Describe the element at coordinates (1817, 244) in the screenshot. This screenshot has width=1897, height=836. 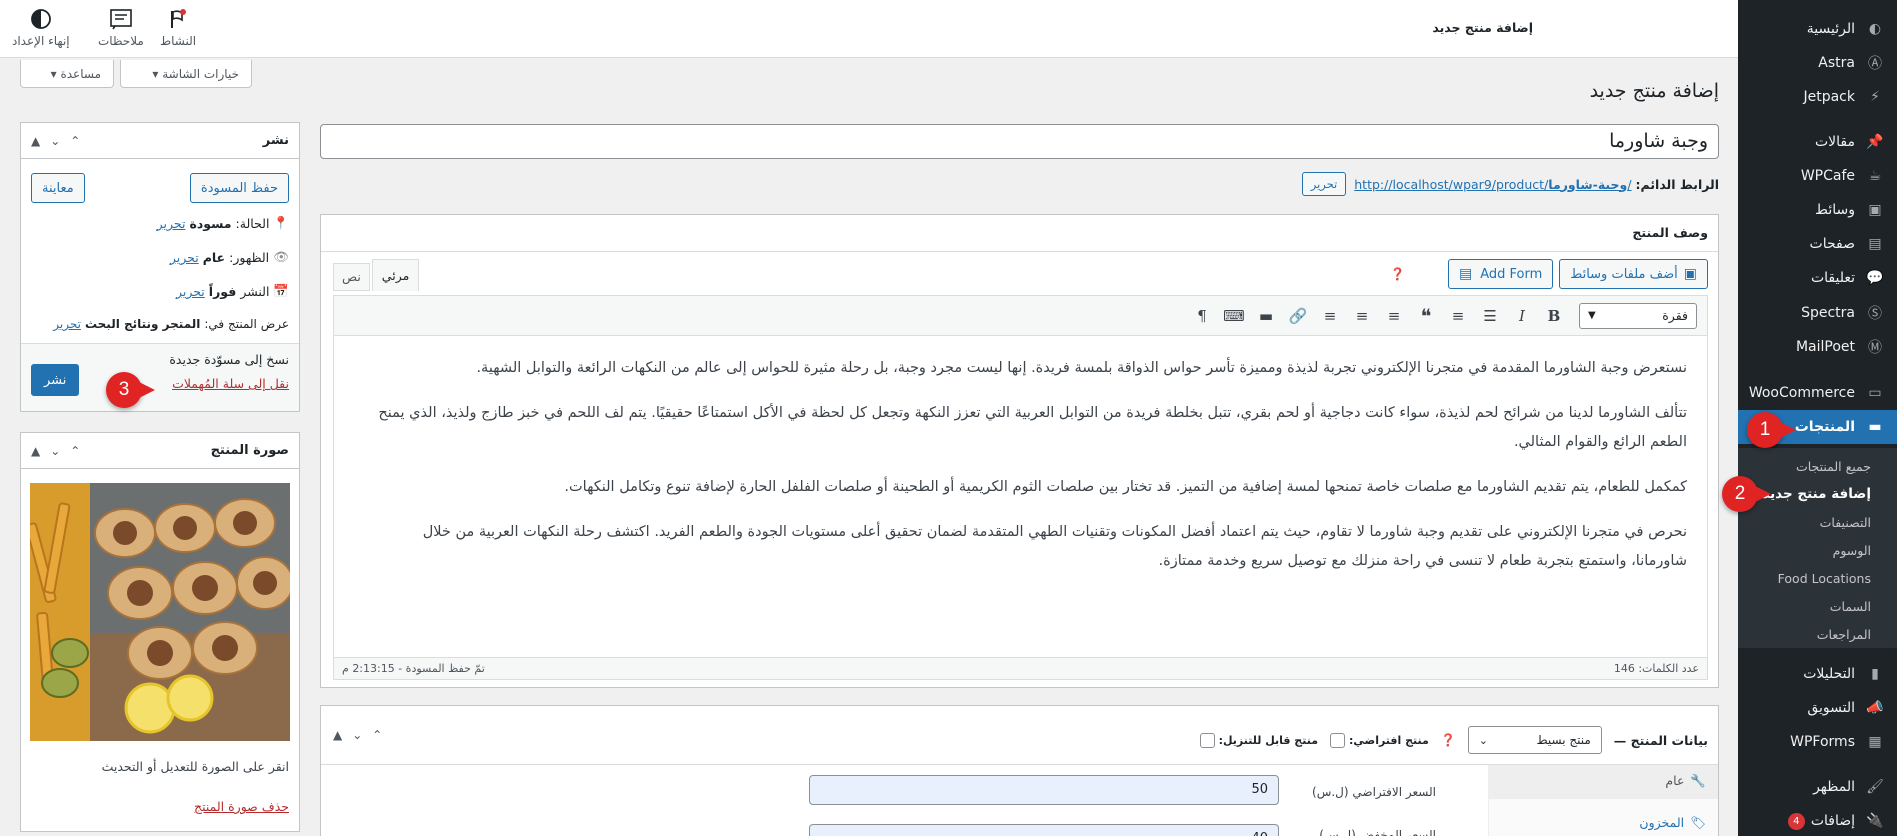
I see `menu-pages: ▤ صفحات` at that location.